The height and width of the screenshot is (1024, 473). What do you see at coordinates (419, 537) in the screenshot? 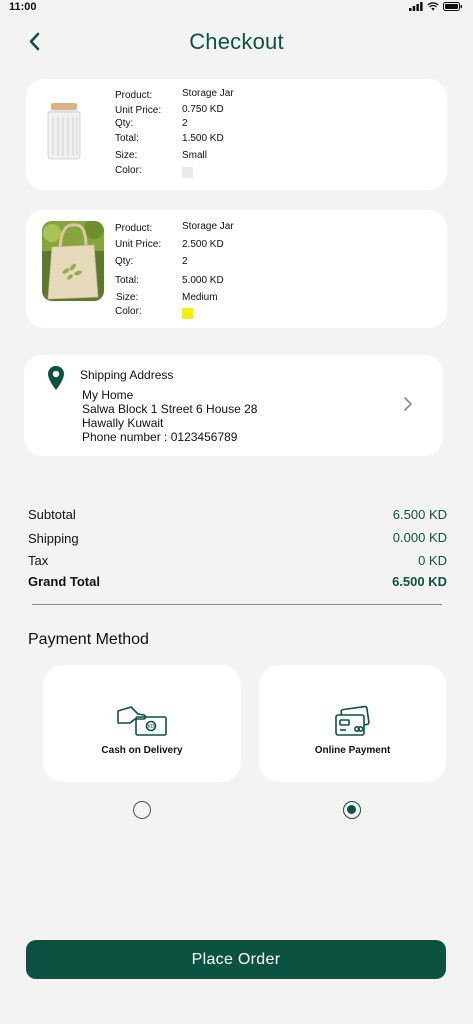
I see `shipping-value: 0.000 KD` at bounding box center [419, 537].